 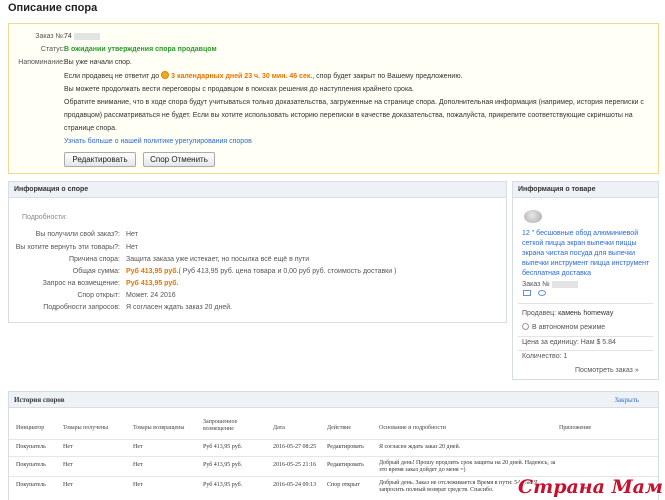 What do you see at coordinates (98, 62) in the screenshot?
I see `reminder-value: Вы уже начали спор.` at bounding box center [98, 62].